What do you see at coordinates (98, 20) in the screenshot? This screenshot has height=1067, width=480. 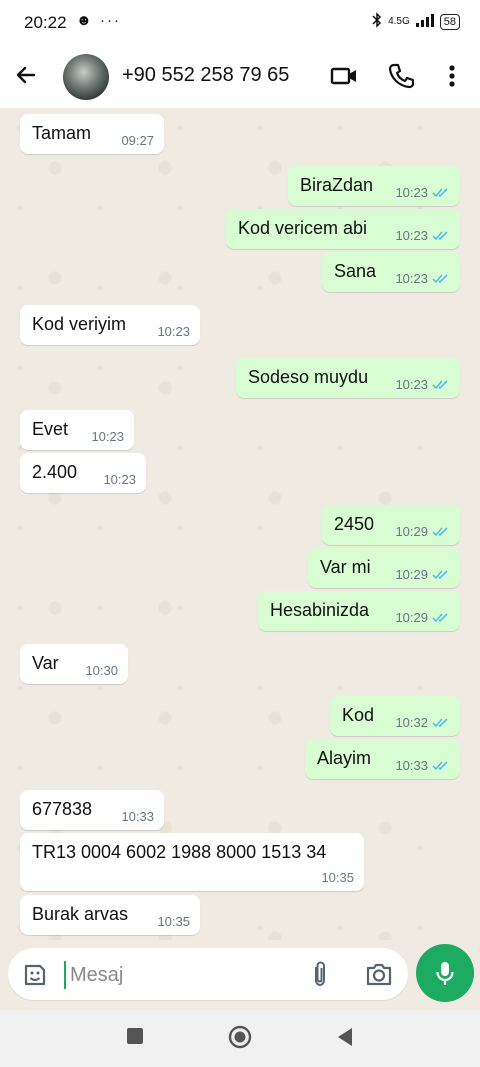 I see `status-notification-icons: ☻ ···` at bounding box center [98, 20].